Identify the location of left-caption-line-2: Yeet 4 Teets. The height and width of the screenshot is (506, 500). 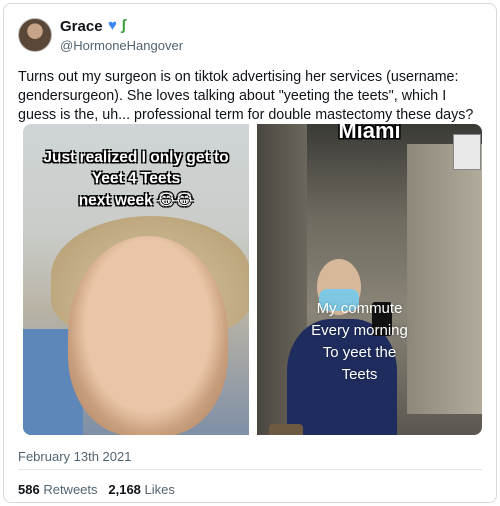
(136, 178).